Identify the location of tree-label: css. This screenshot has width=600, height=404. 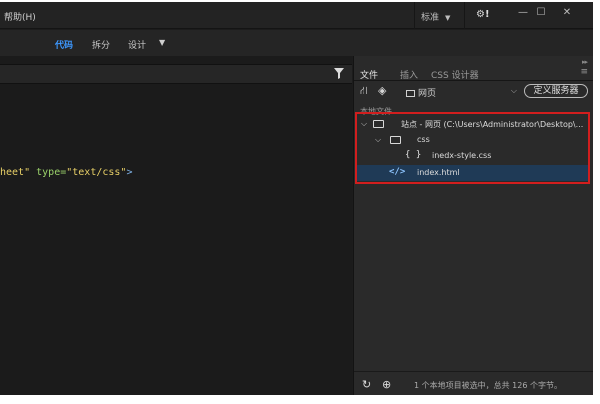
(423, 139).